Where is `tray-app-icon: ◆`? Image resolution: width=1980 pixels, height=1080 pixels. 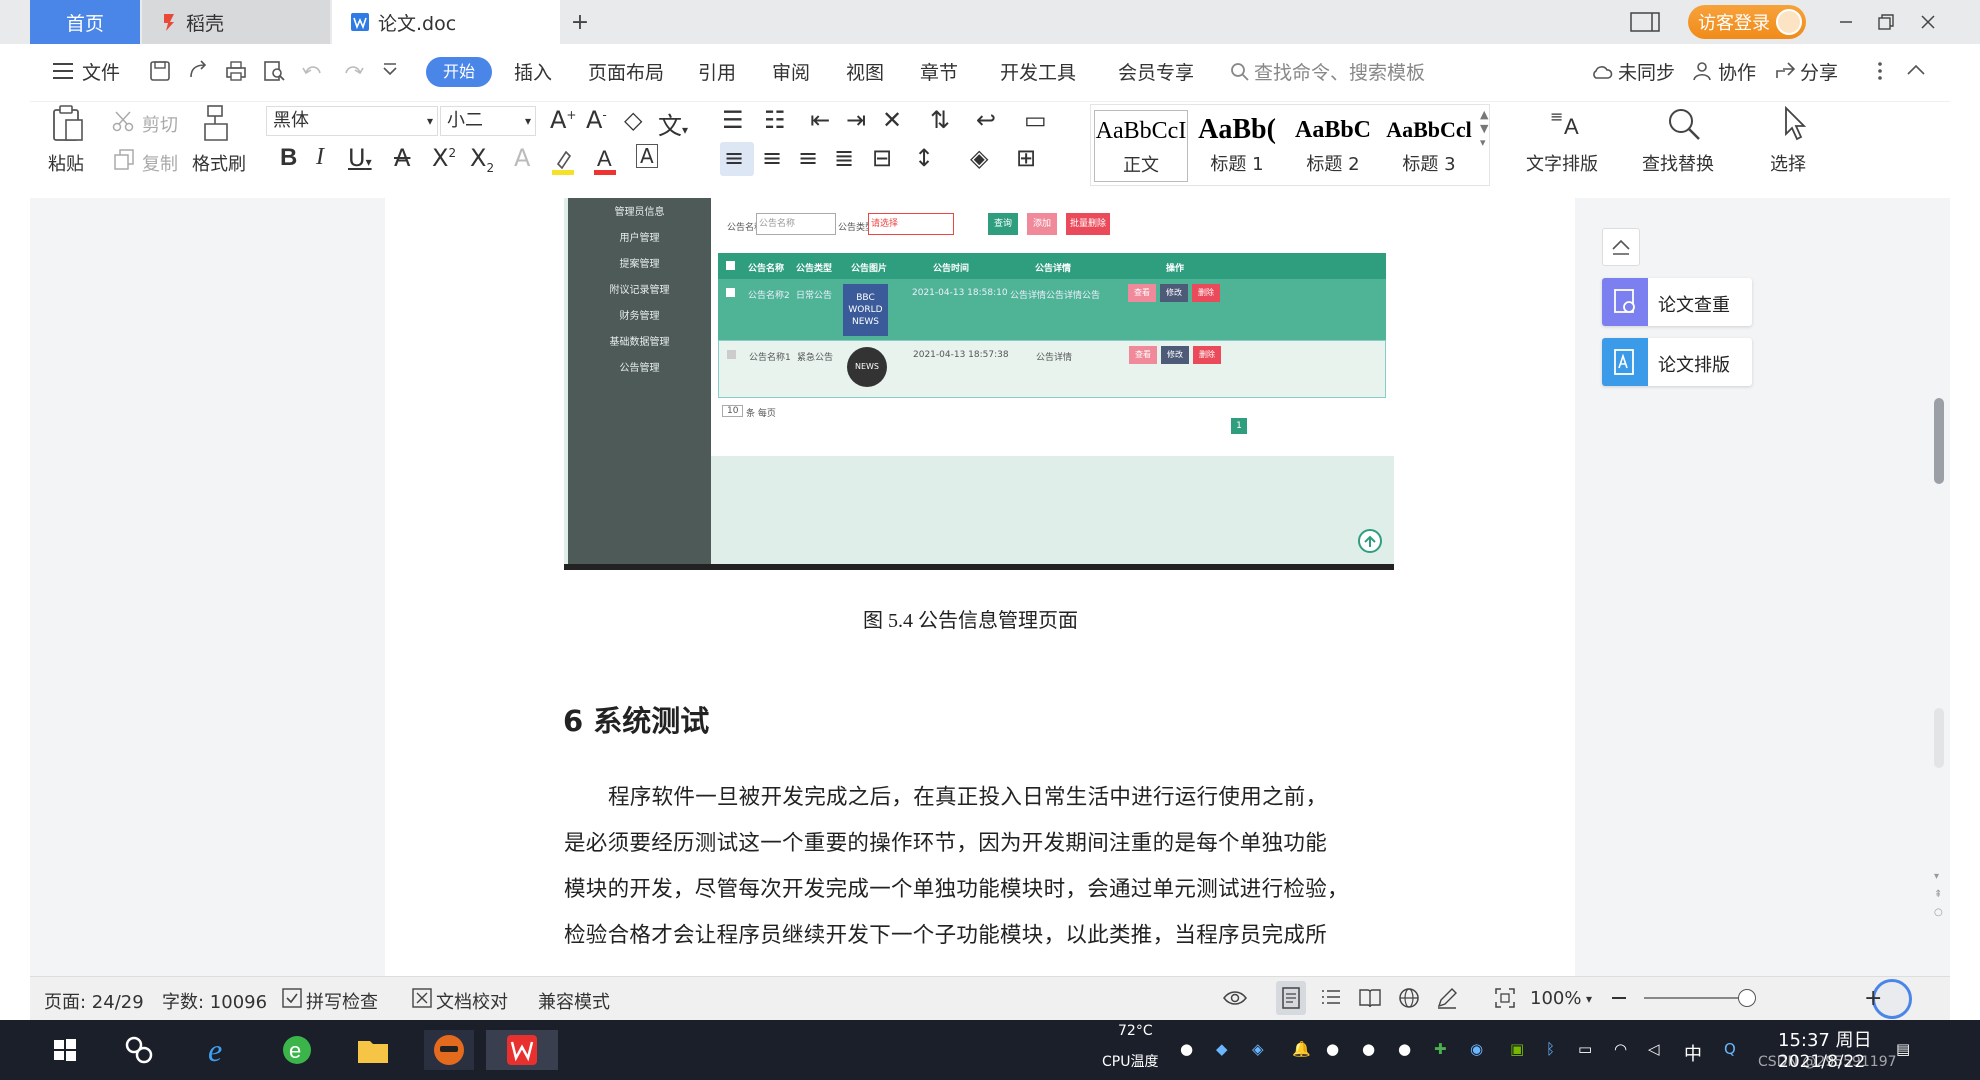 tray-app-icon: ◆ is located at coordinates (1222, 1049).